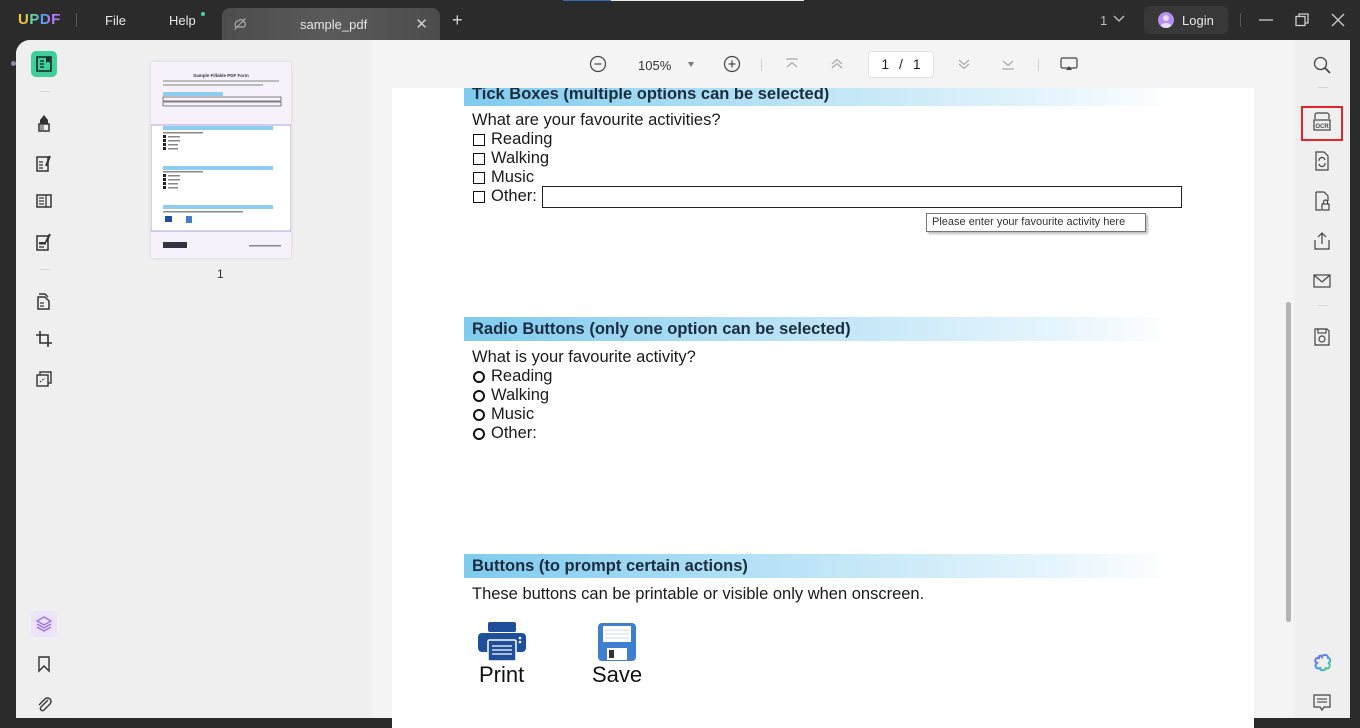  I want to click on vertical-scrollbar, so click(1288, 462).